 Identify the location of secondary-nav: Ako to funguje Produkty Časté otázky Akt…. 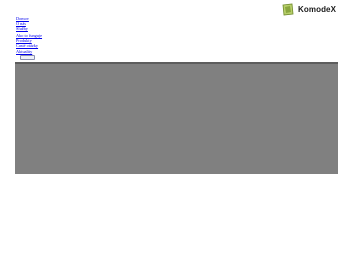
(29, 43).